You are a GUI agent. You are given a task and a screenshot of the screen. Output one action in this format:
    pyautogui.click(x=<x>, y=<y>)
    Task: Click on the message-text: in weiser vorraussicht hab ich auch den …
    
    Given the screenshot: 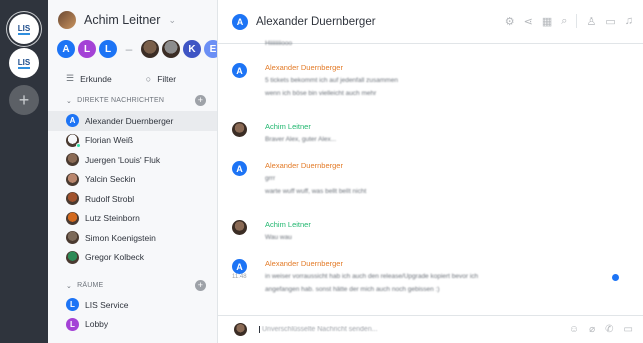 What is the action you would take?
    pyautogui.click(x=372, y=276)
    